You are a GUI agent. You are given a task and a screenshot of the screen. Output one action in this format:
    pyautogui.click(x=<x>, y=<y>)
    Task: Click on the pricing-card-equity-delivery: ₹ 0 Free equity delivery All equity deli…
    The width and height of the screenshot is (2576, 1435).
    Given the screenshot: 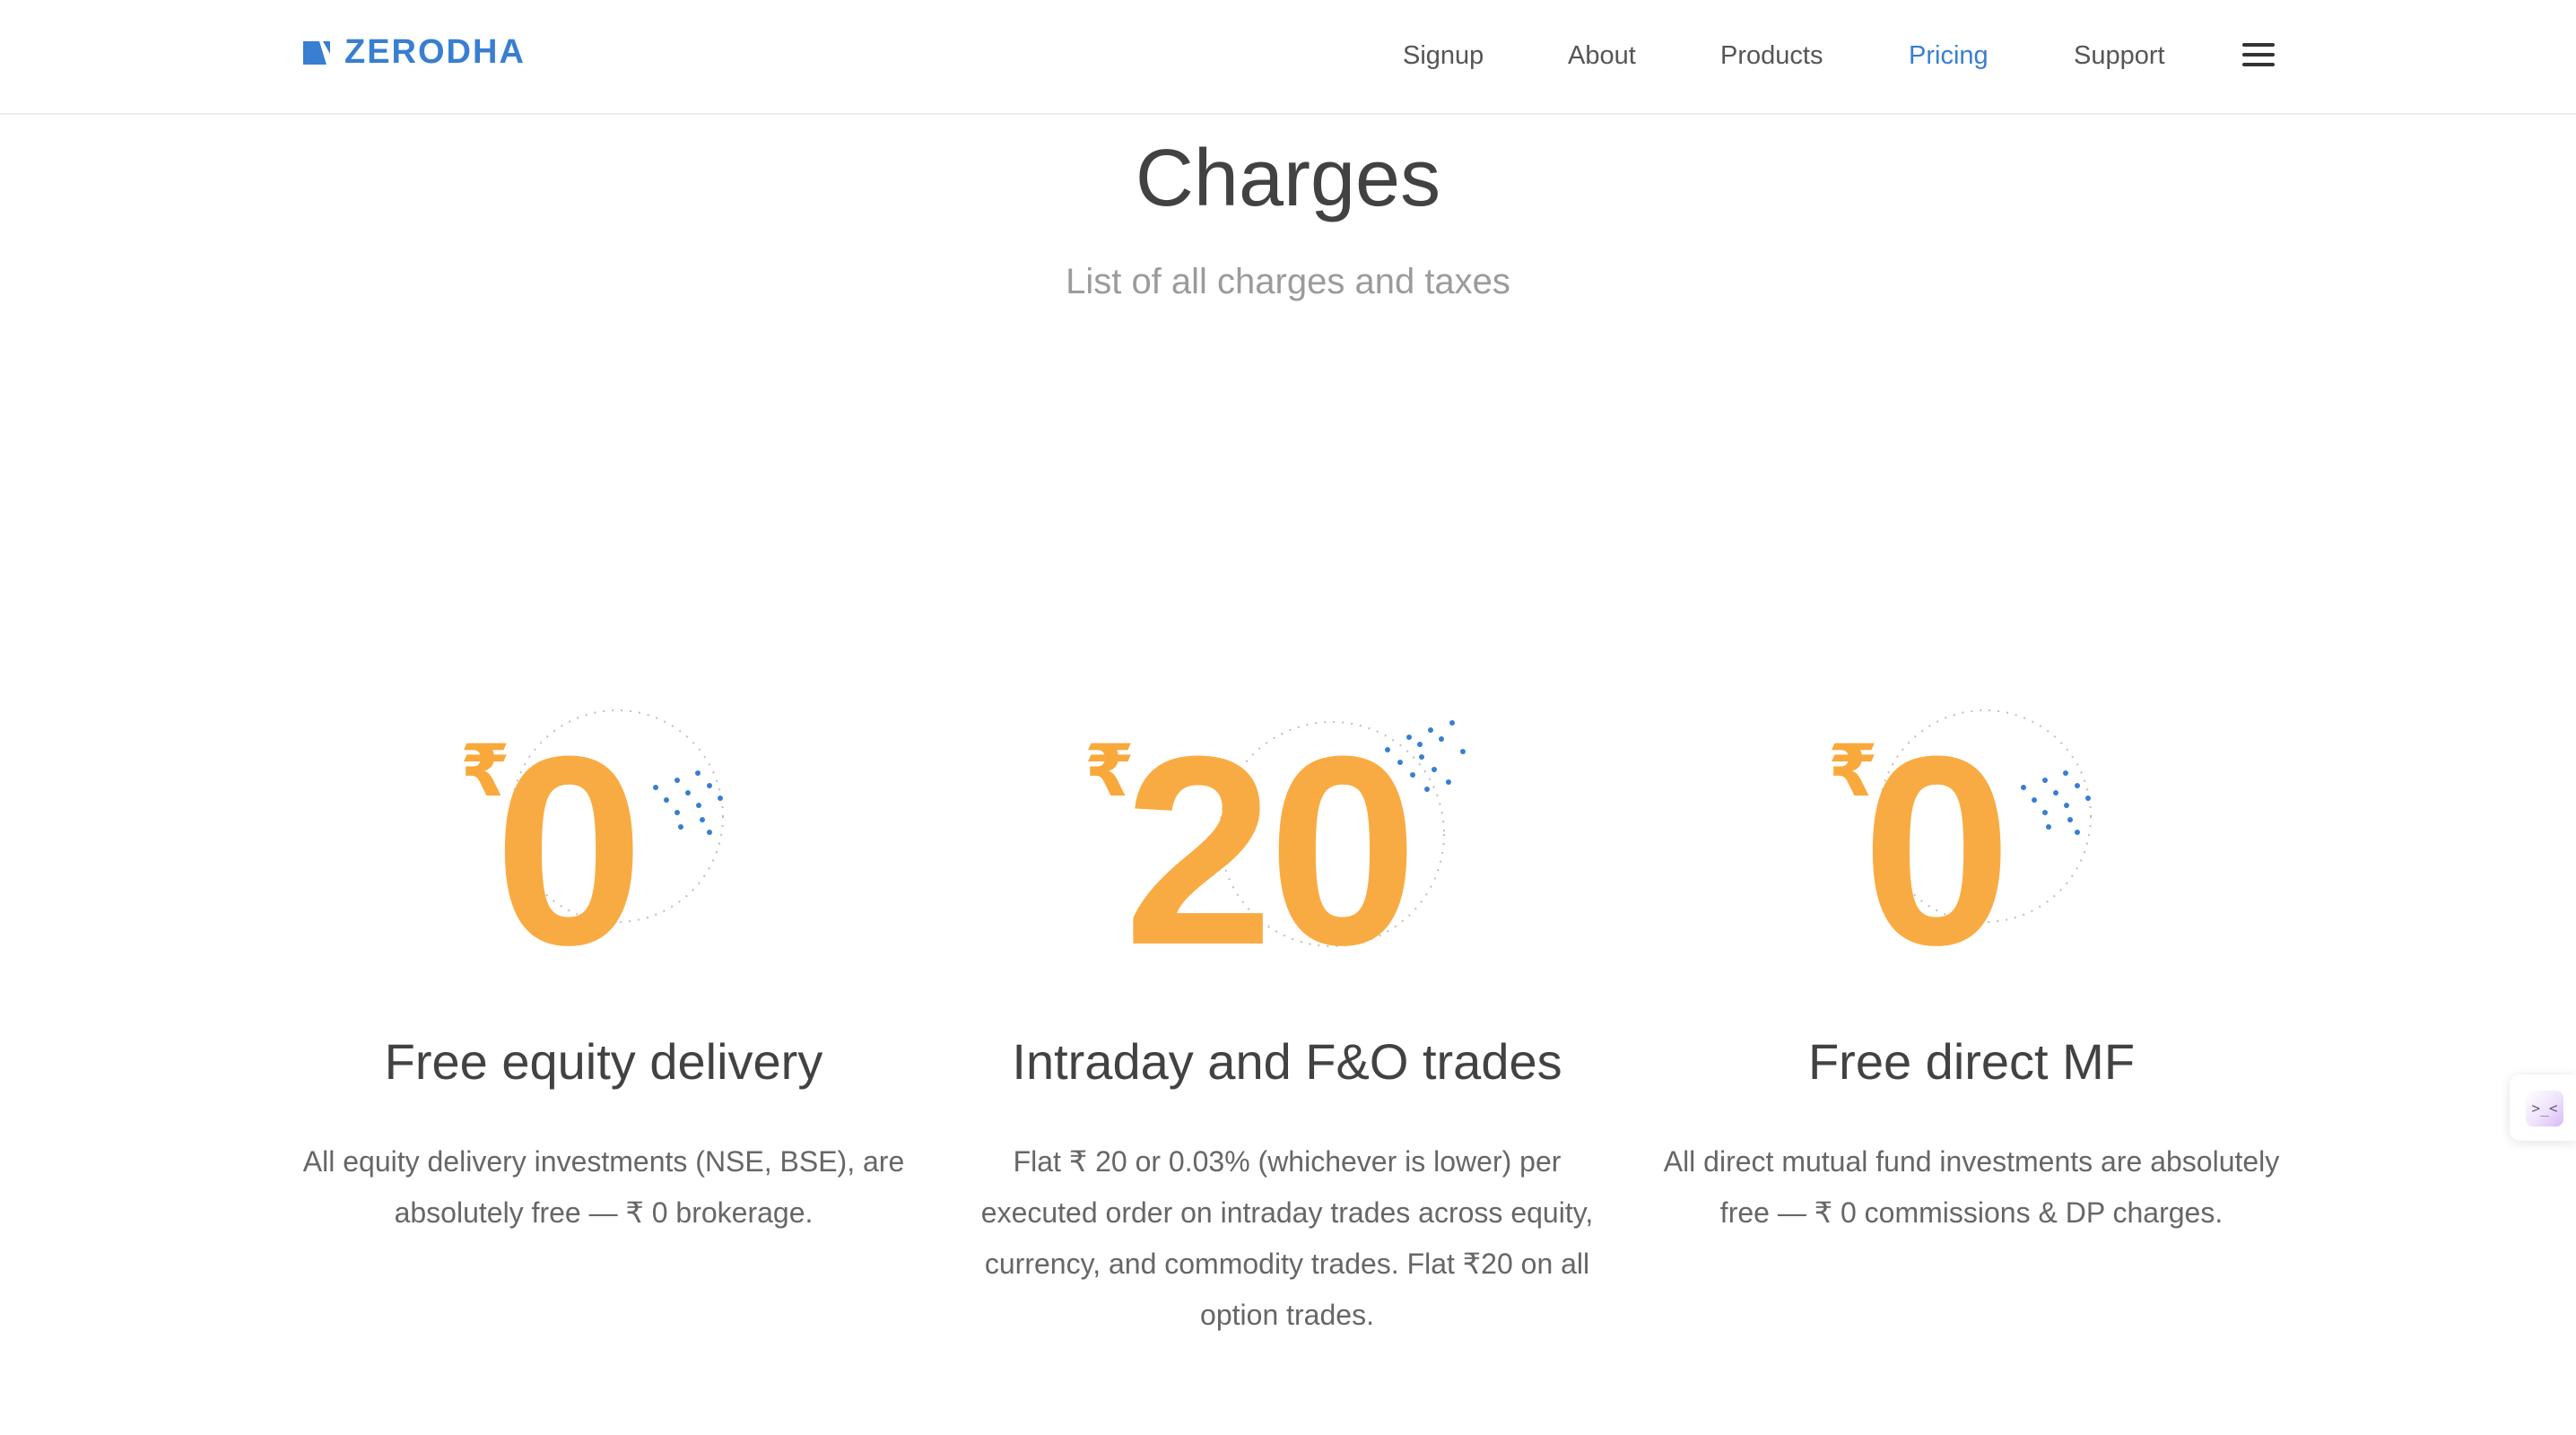 What is the action you would take?
    pyautogui.click(x=604, y=969)
    